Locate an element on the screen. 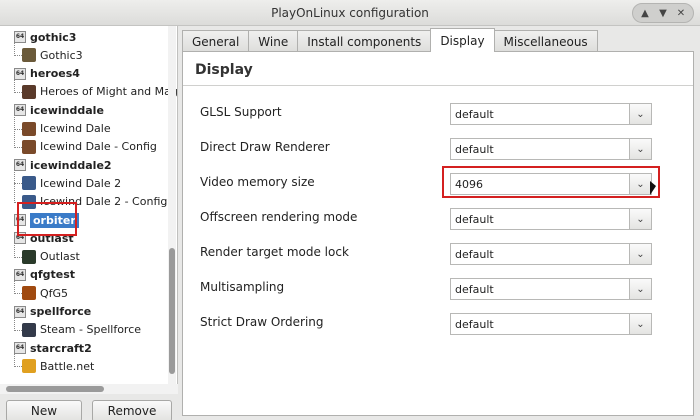 This screenshot has width=700, height=420. maximize-icon: ▲ is located at coordinates (645, 13).